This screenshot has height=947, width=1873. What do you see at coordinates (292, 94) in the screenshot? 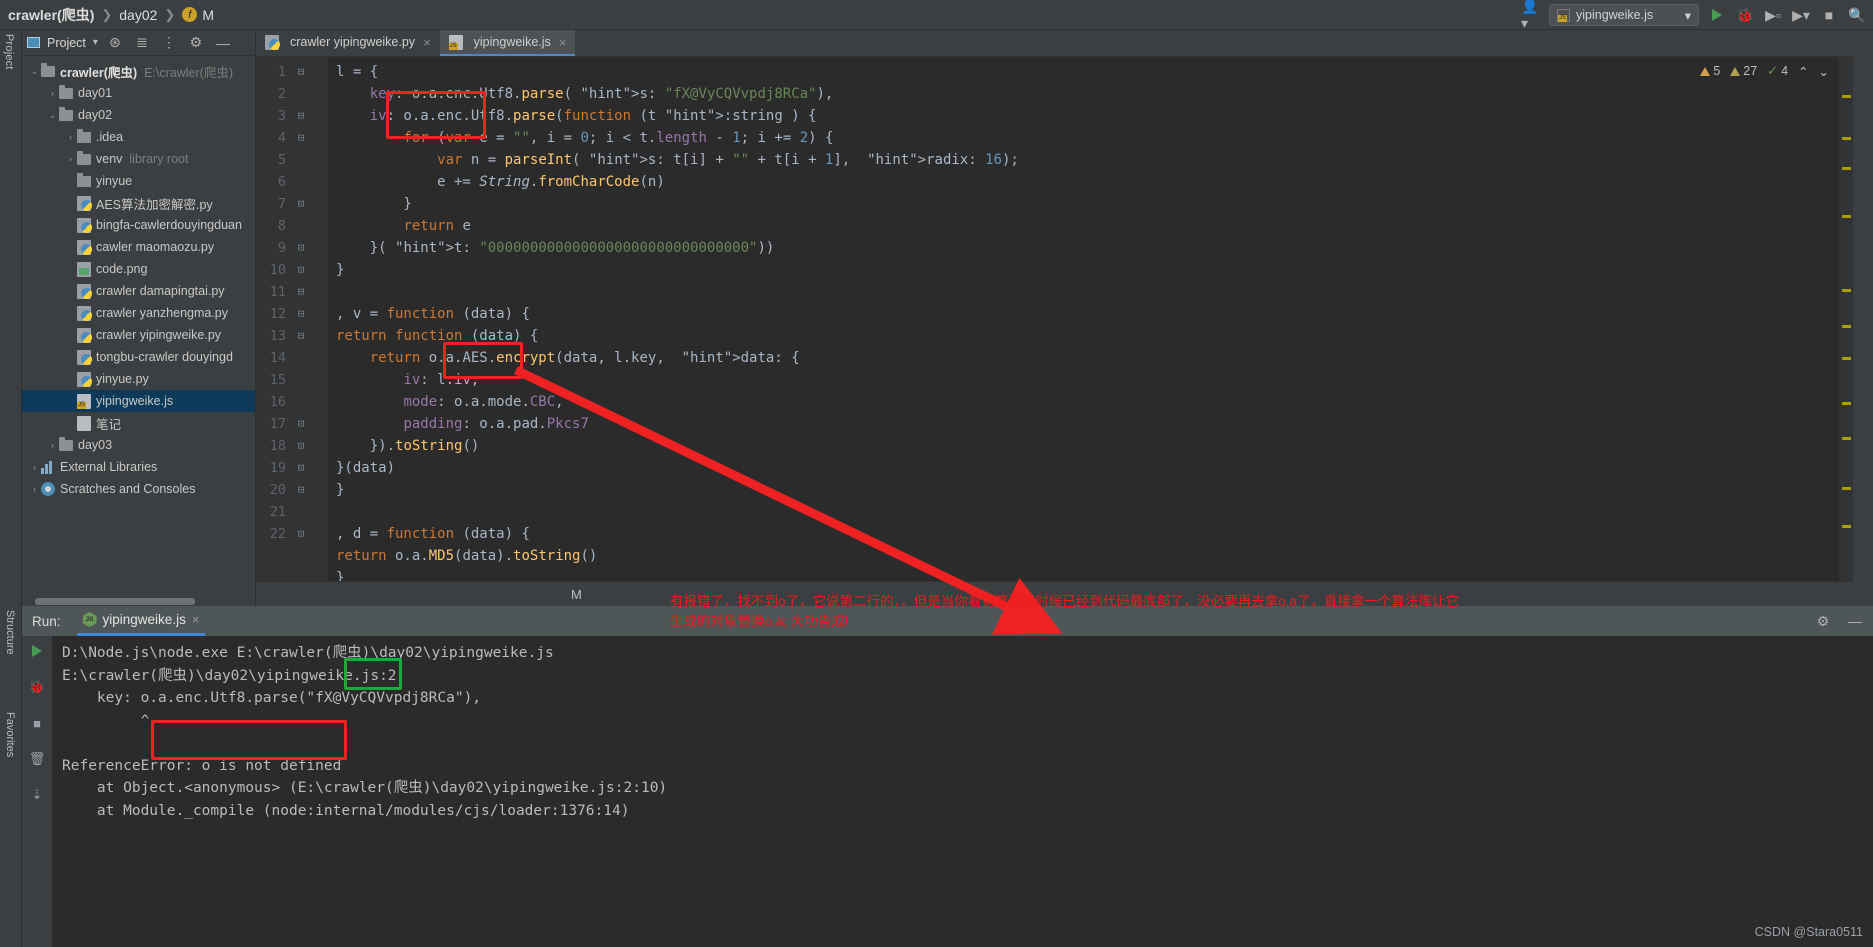
I see `gutter-line: 2` at bounding box center [292, 94].